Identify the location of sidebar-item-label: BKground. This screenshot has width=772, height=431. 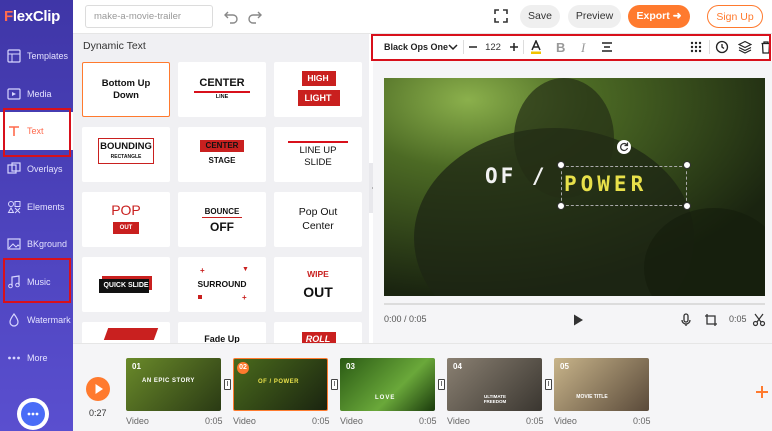
(47, 244).